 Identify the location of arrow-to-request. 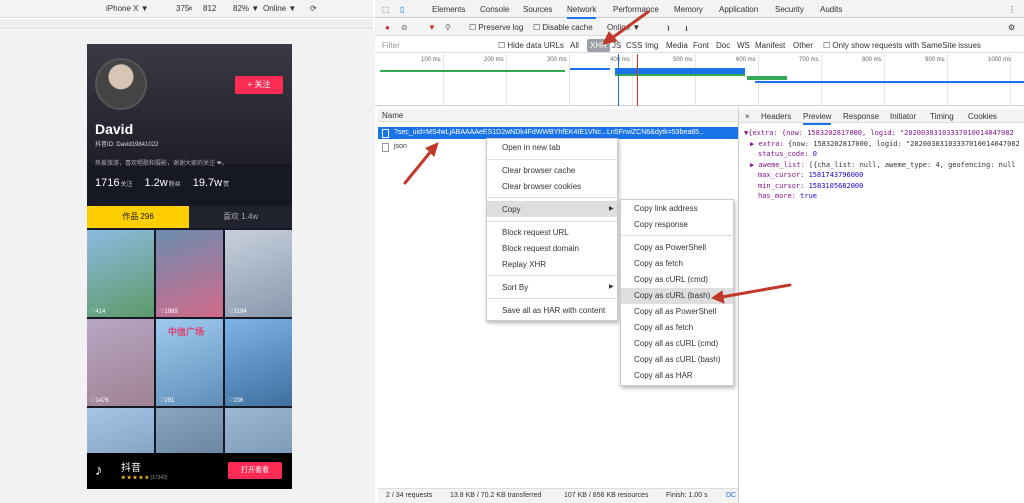
(418, 166).